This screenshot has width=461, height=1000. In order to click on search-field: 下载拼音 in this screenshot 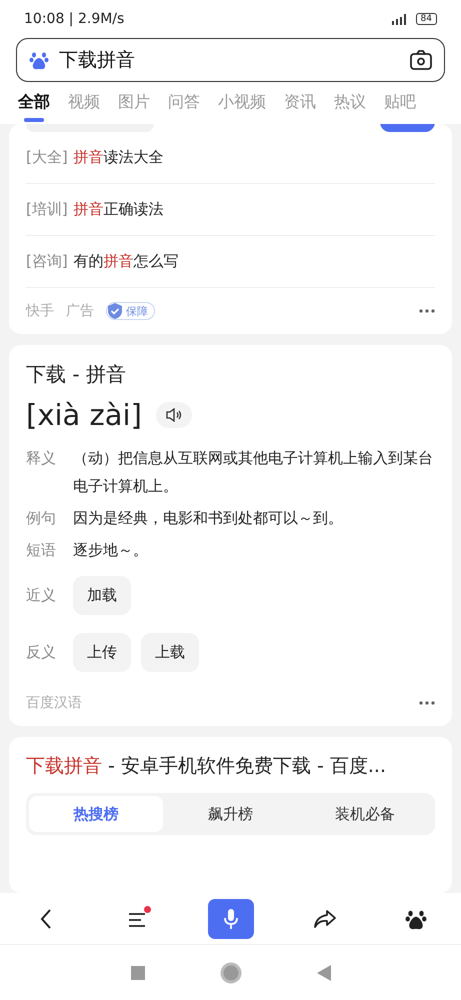, I will do `click(230, 60)`.